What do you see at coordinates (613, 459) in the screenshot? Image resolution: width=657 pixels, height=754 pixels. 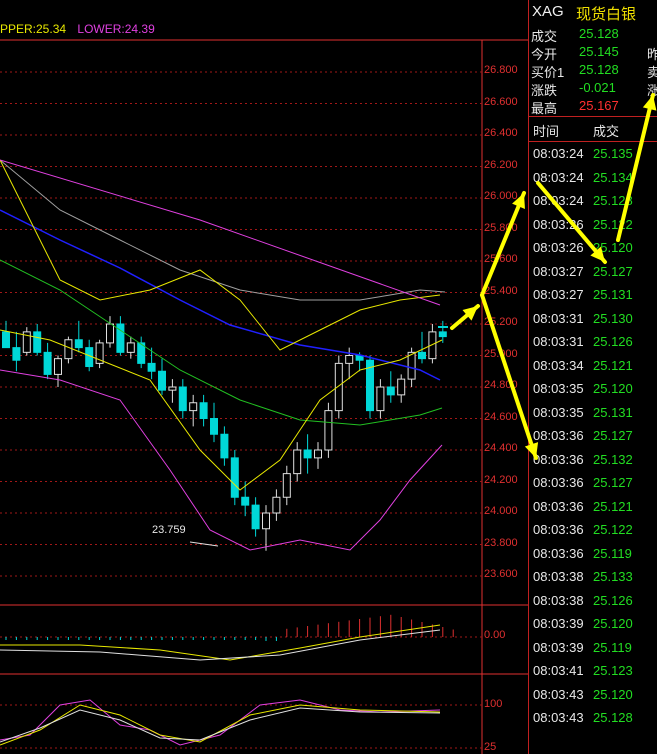 I see `tick-price: 25.132` at bounding box center [613, 459].